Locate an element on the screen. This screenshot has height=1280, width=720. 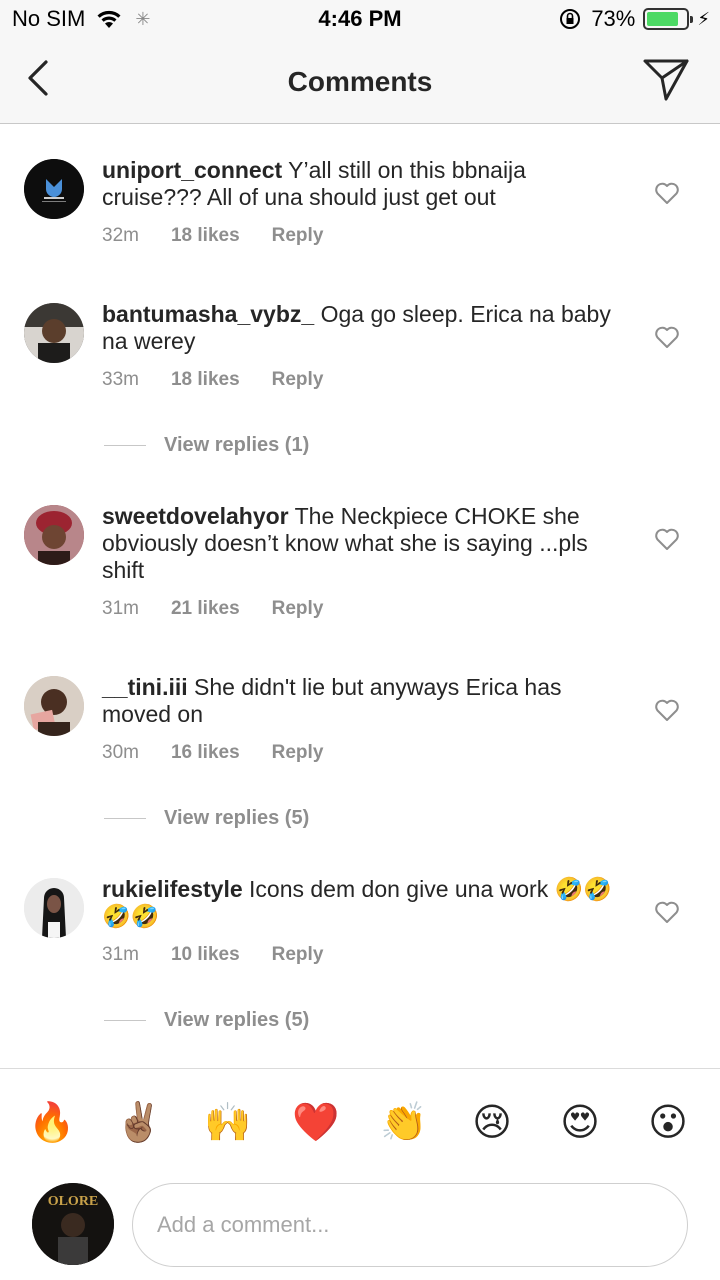
comment-time: 30m is located at coordinates (120, 752).